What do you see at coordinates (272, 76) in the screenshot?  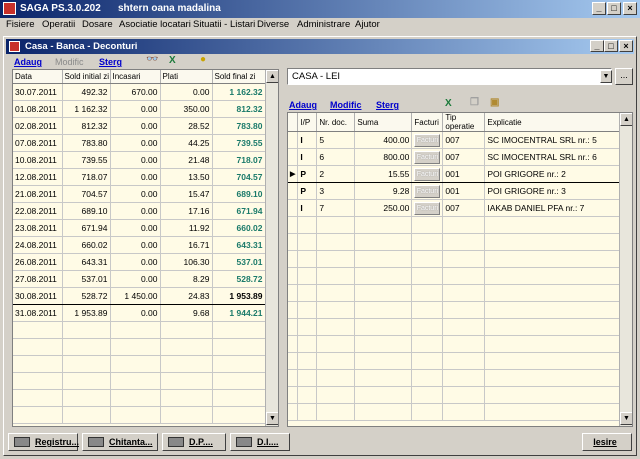 I see `scroll-up-icon: ▲` at bounding box center [272, 76].